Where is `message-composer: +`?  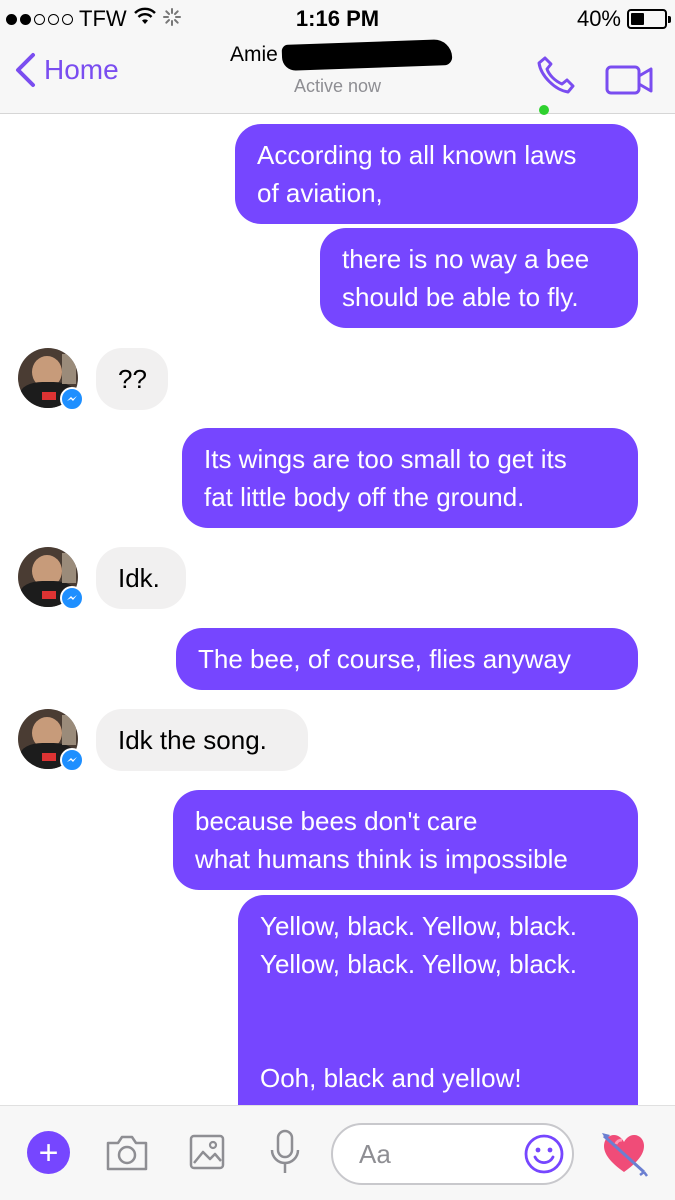 message-composer: + is located at coordinates (337, 1152).